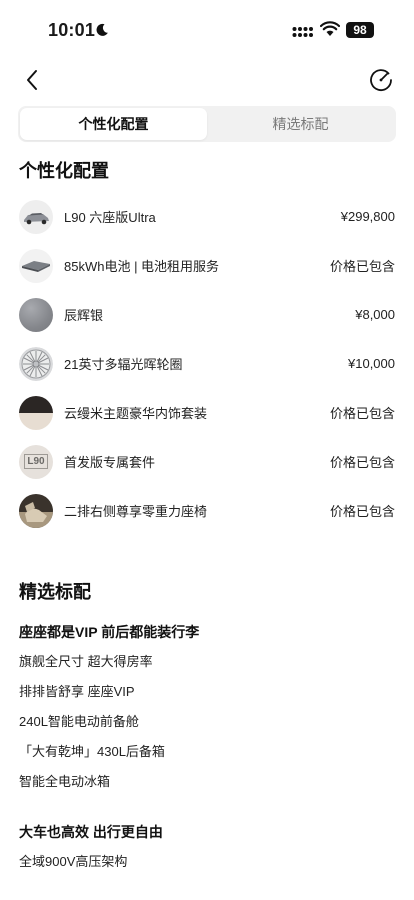  Describe the element at coordinates (72, 30) in the screenshot. I see `status-time: 10:01` at that location.